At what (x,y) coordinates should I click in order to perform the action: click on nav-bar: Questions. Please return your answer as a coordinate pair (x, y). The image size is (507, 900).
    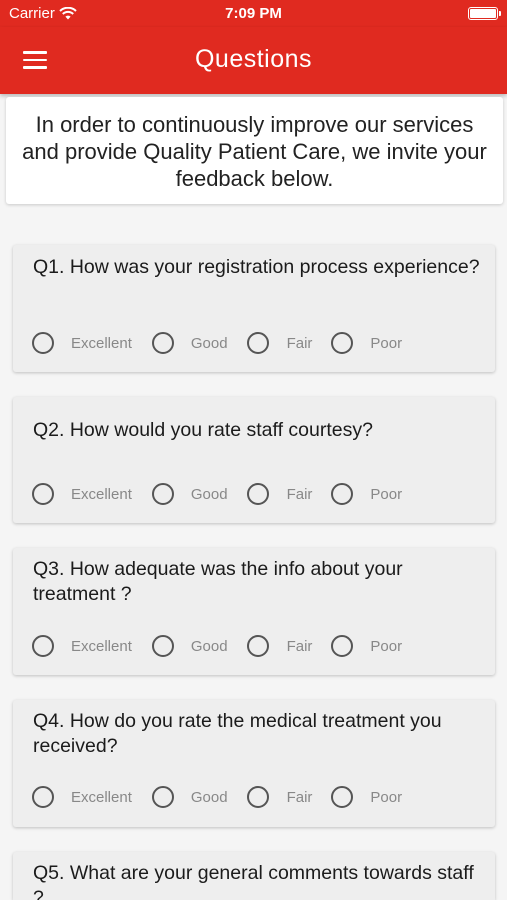
    Looking at the image, I should click on (253, 60).